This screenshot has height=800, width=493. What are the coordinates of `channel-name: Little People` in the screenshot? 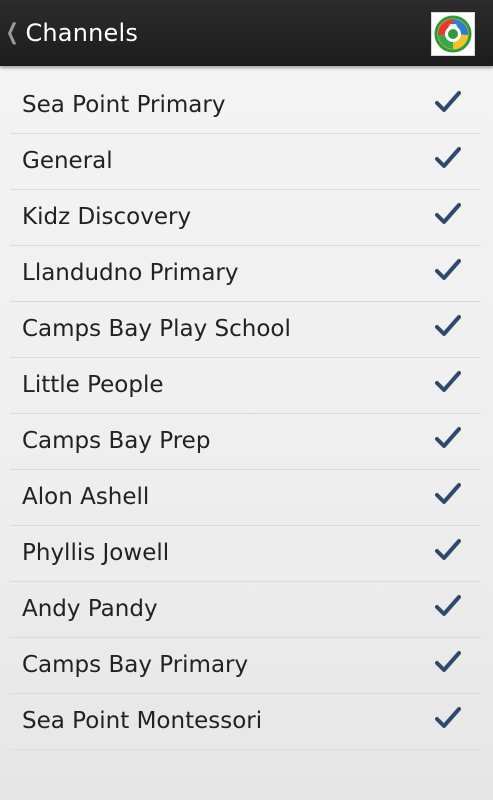 It's located at (93, 385).